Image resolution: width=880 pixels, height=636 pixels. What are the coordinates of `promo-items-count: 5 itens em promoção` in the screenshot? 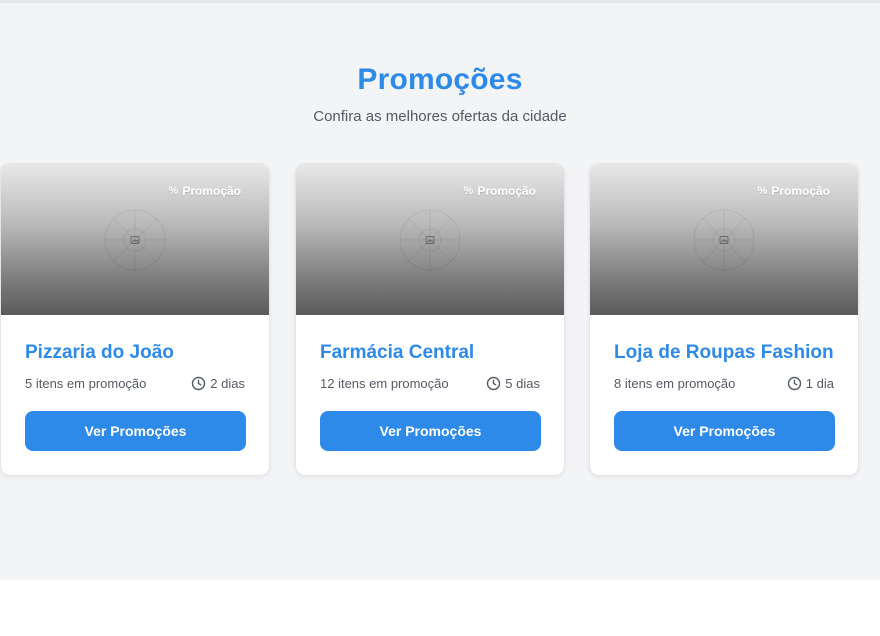 It's located at (86, 383).